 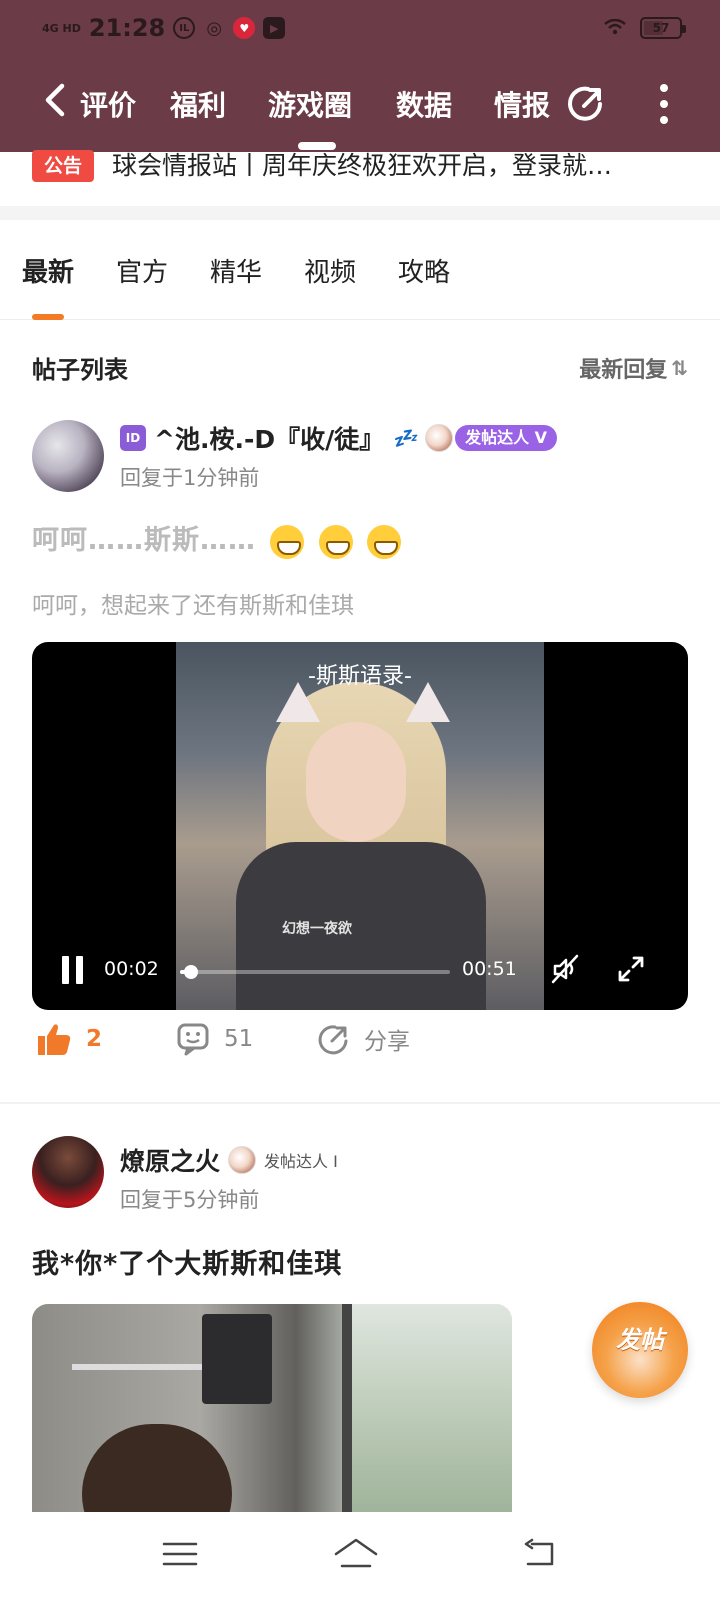 I want to click on user-badge: 发帖达人 I, so click(x=301, y=1161).